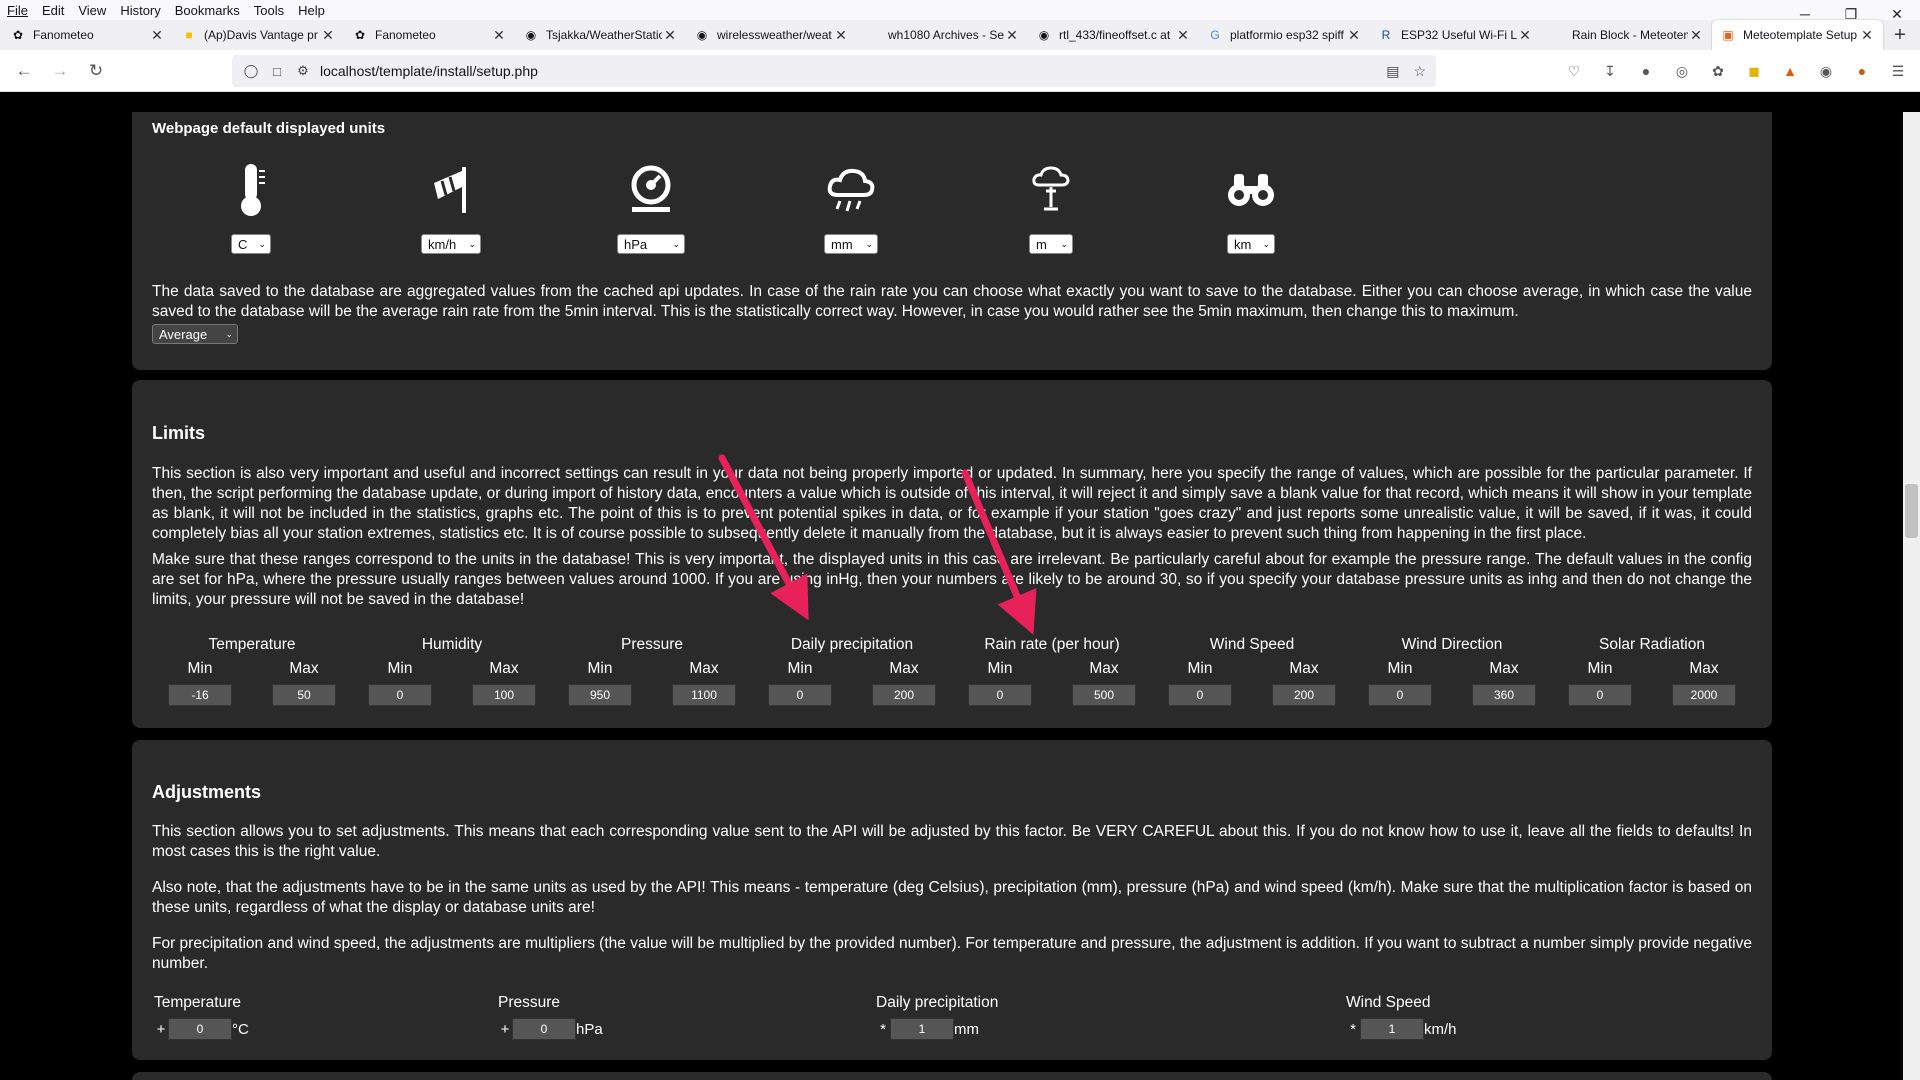  Describe the element at coordinates (251, 244) in the screenshot. I see `temperature-unit-select: C ⌄` at that location.